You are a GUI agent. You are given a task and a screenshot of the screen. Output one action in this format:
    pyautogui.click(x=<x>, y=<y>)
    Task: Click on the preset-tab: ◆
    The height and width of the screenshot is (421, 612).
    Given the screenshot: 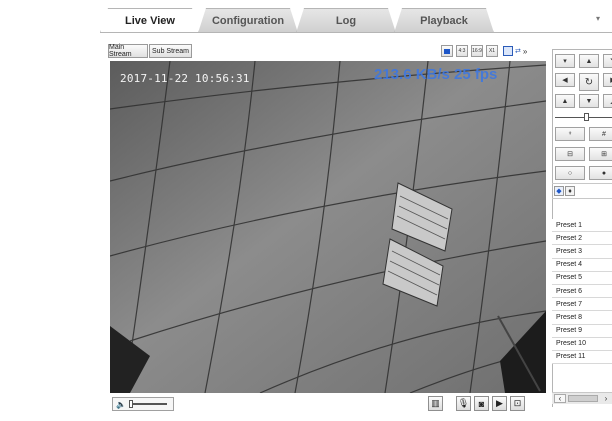 What is the action you would take?
    pyautogui.click(x=559, y=191)
    